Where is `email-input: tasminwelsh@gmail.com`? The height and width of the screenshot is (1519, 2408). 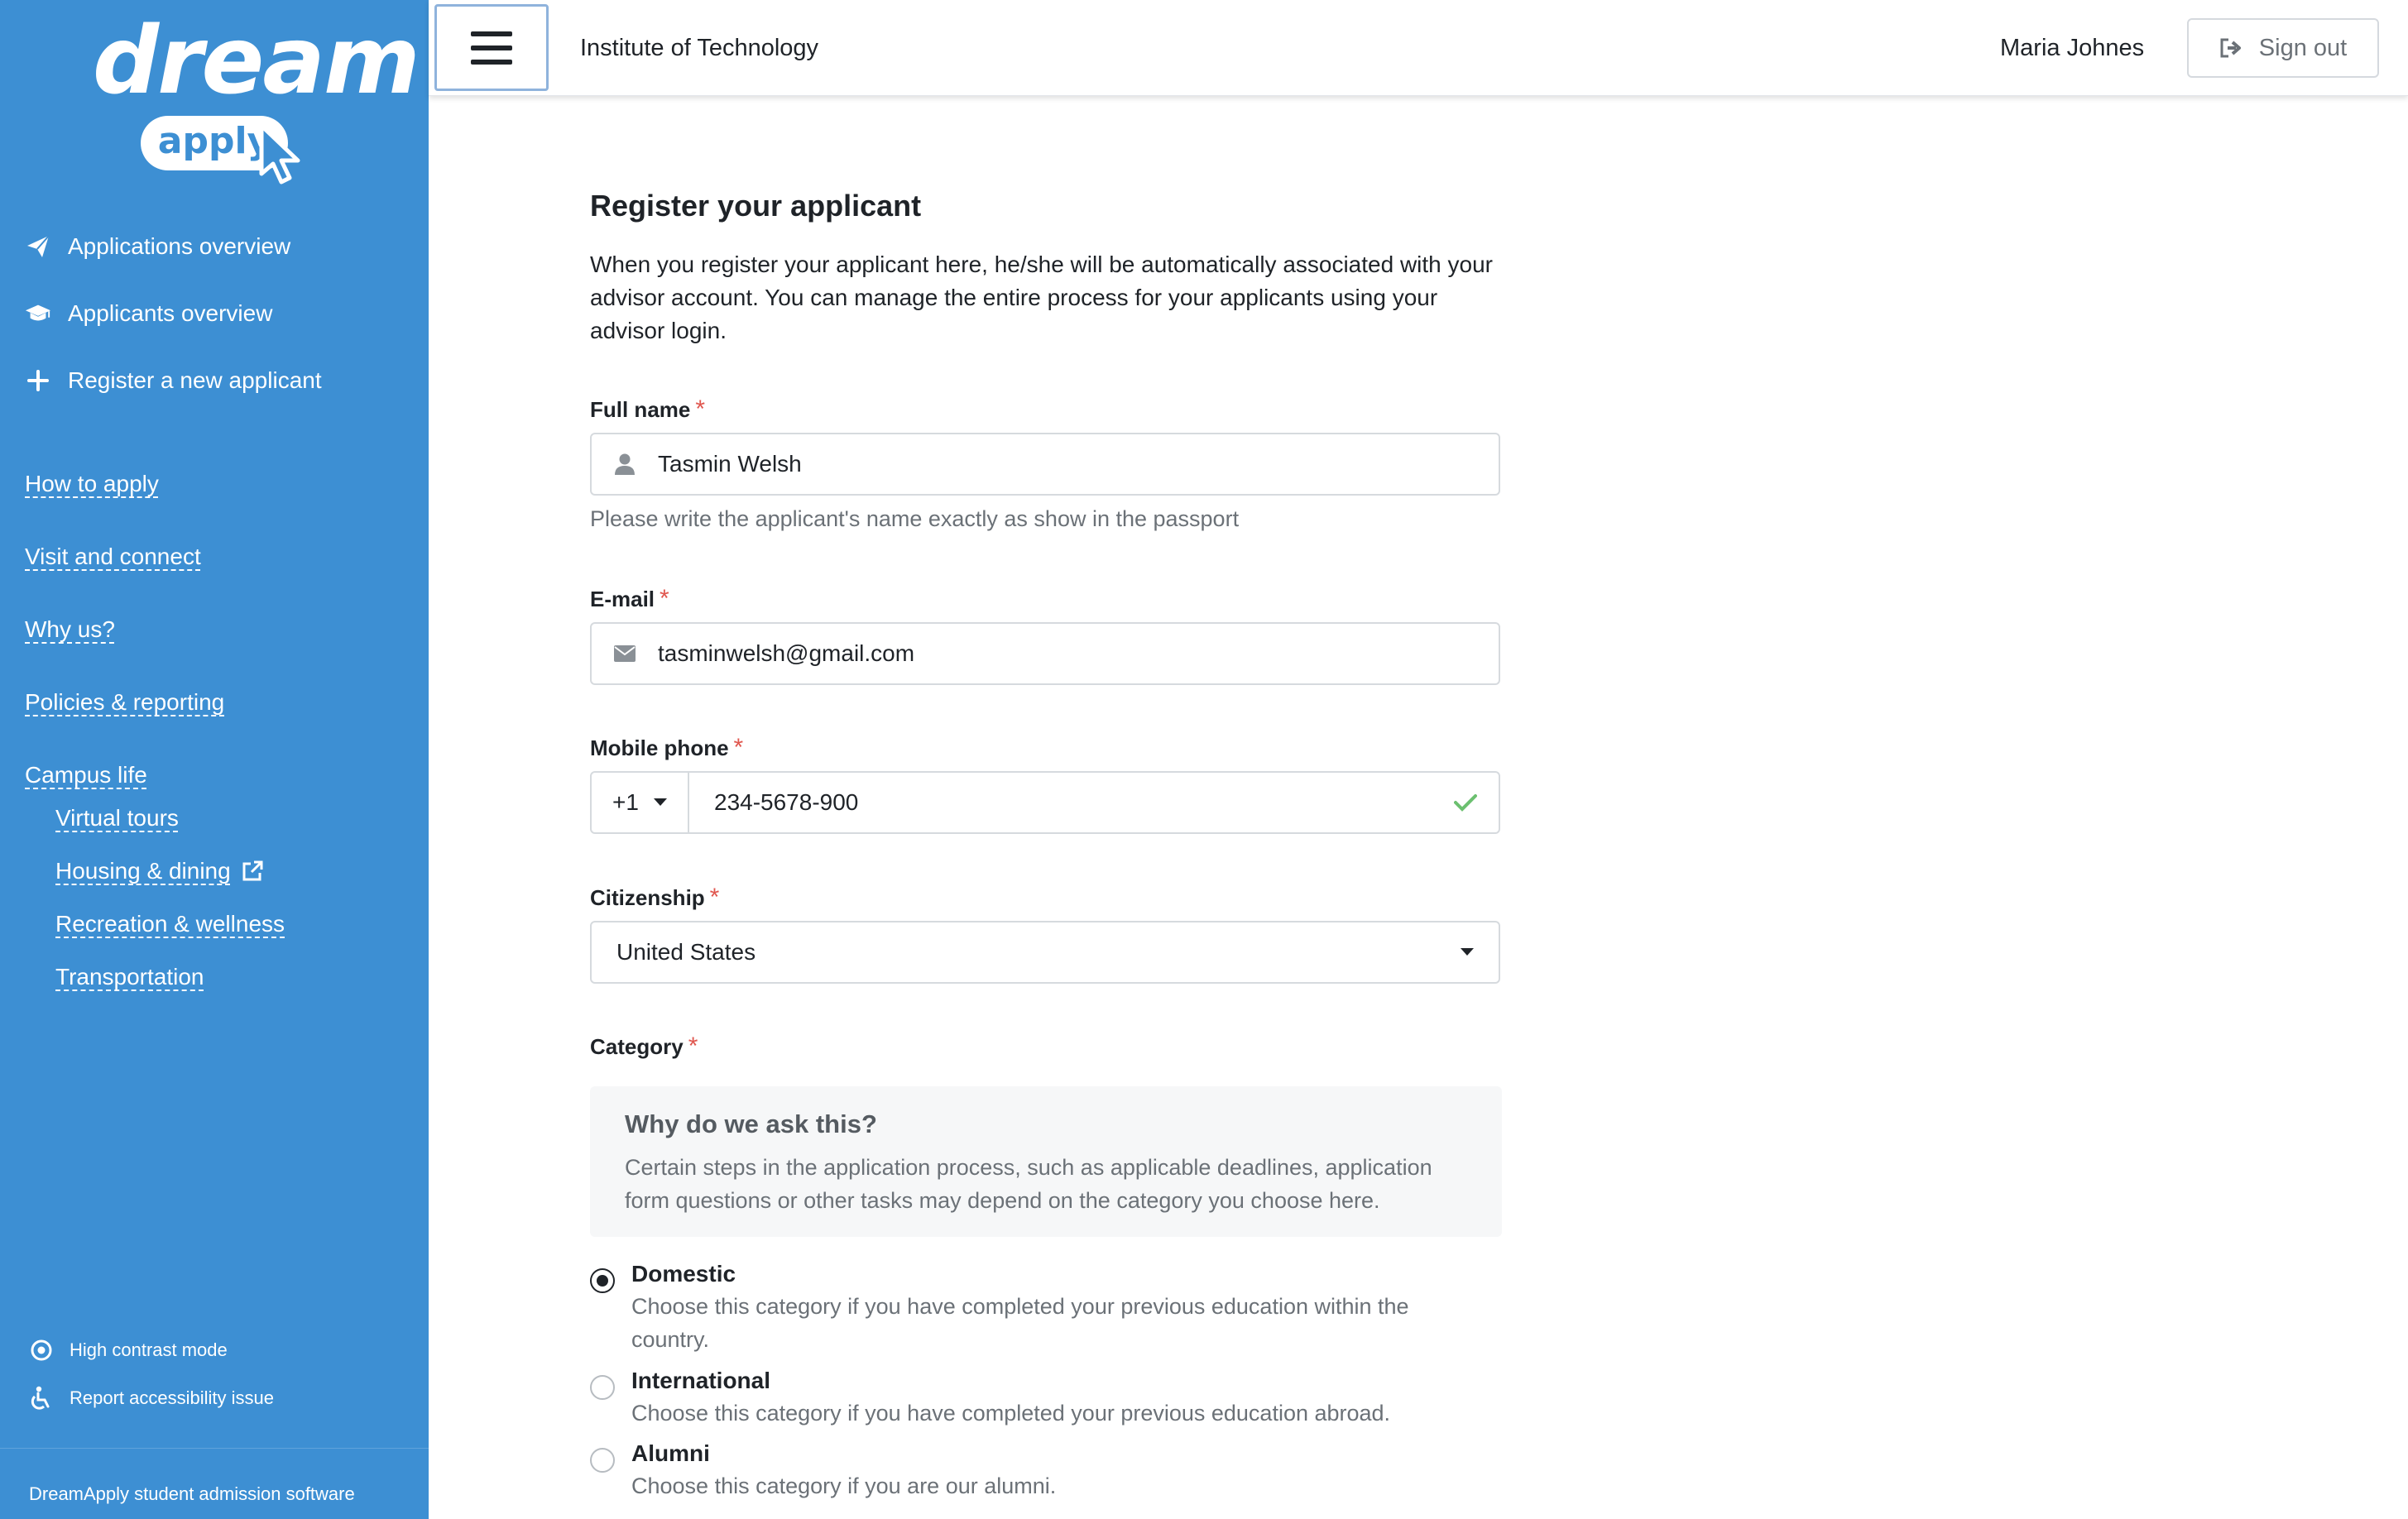 email-input: tasminwelsh@gmail.com is located at coordinates (1045, 654).